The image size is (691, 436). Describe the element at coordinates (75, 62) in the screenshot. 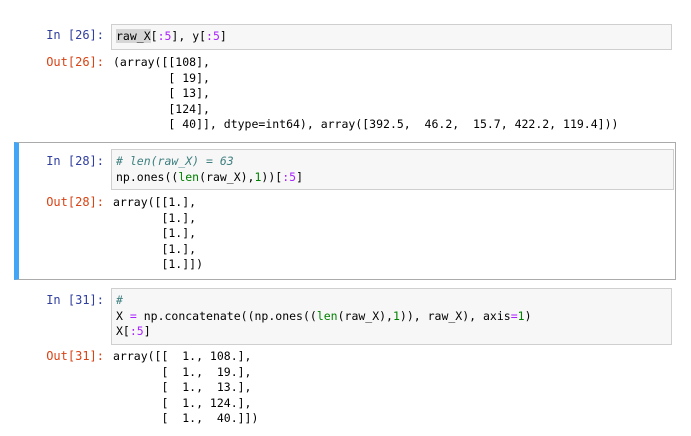

I see `output-prompt: Out[26]:` at that location.